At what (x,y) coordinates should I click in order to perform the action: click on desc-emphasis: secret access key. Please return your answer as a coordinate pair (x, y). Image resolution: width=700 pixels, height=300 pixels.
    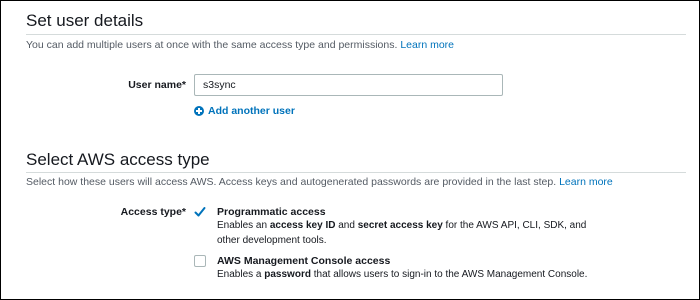
    Looking at the image, I should click on (400, 225).